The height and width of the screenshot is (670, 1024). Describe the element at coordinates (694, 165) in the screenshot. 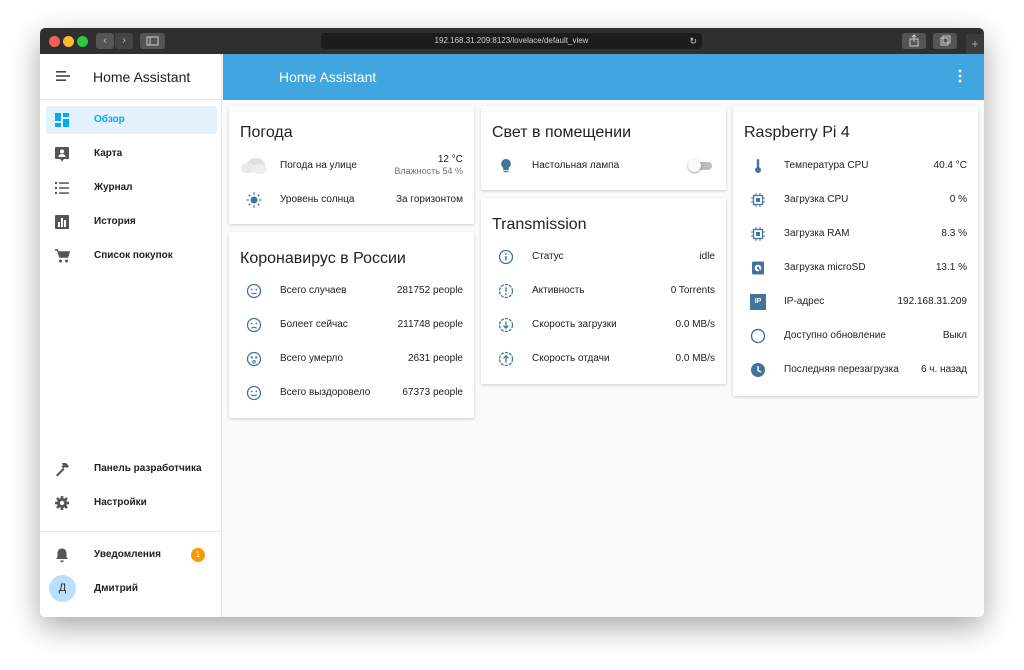

I see `toggle-knob` at that location.